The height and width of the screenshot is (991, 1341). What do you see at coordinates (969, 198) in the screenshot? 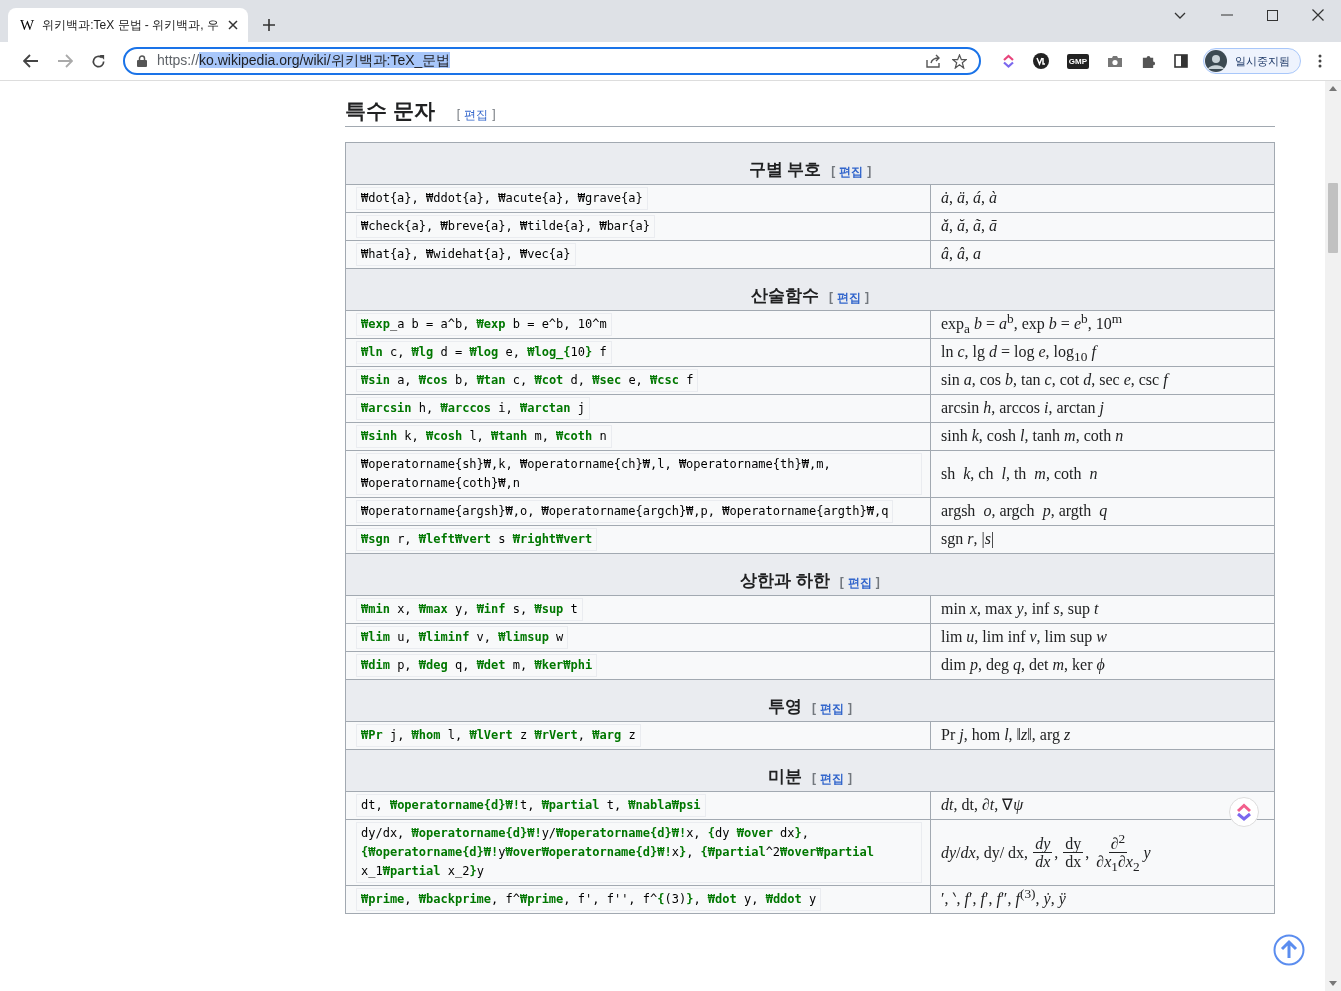
I see `formula: ȧ, ä, á, à` at bounding box center [969, 198].